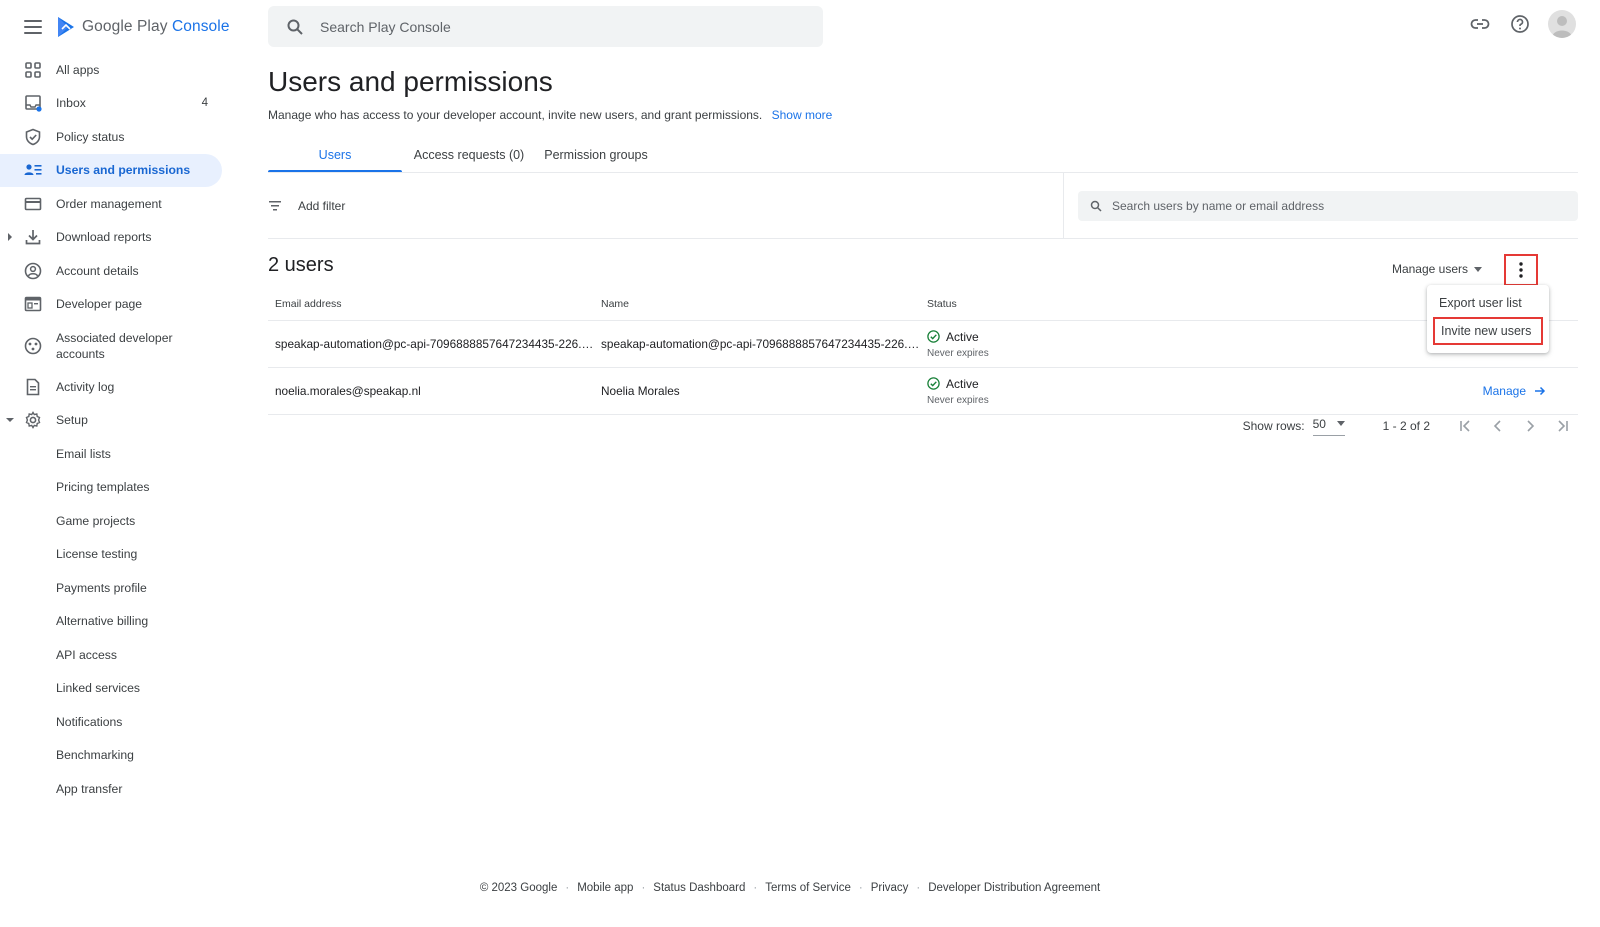  Describe the element at coordinates (890, 888) in the screenshot. I see `footer-link-privacy: Privacy` at that location.